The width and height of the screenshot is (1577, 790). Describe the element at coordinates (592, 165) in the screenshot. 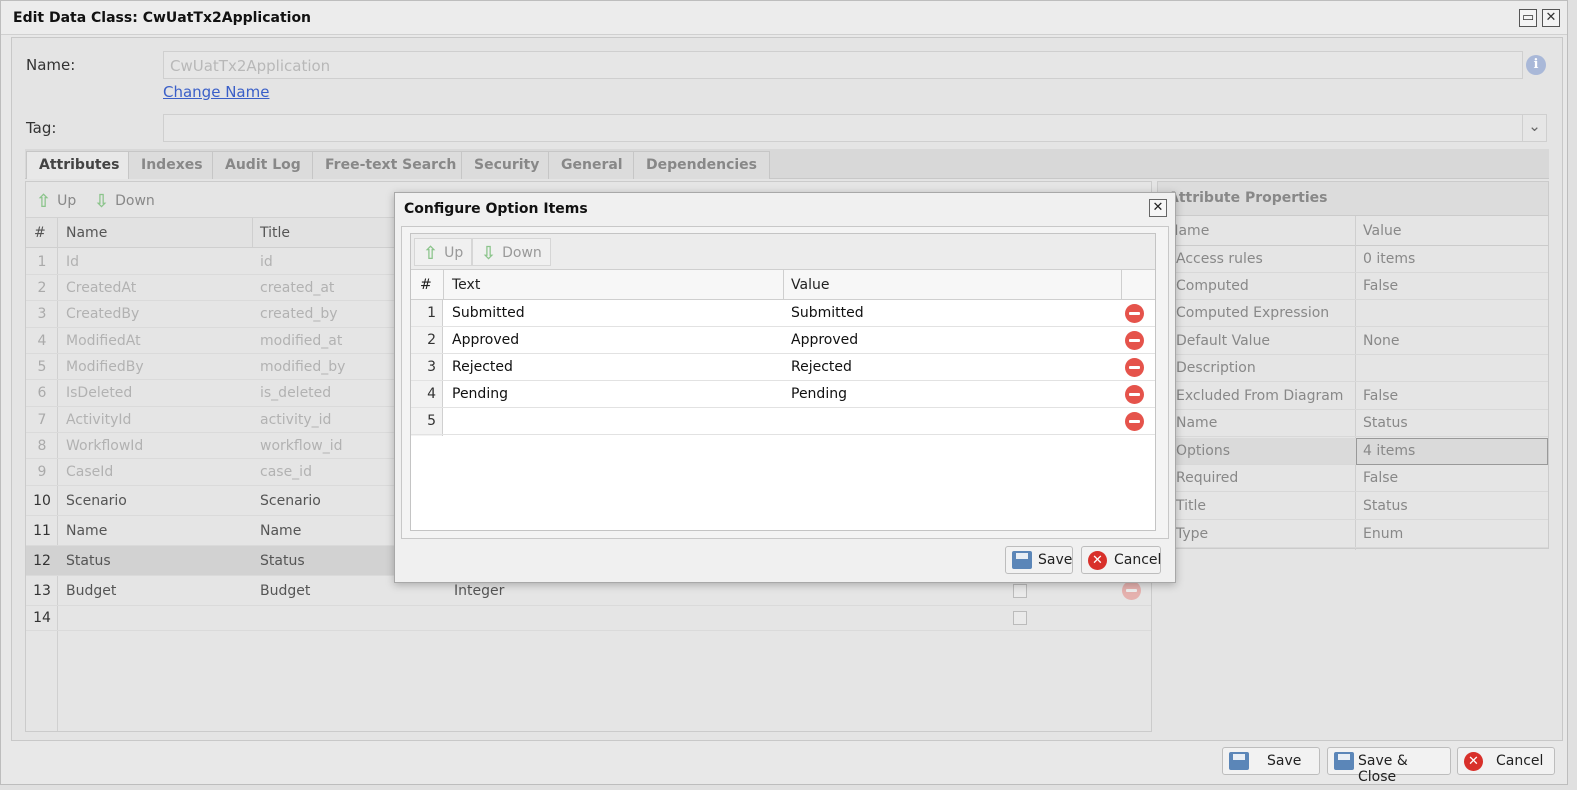

I see `tab-general: General` at that location.